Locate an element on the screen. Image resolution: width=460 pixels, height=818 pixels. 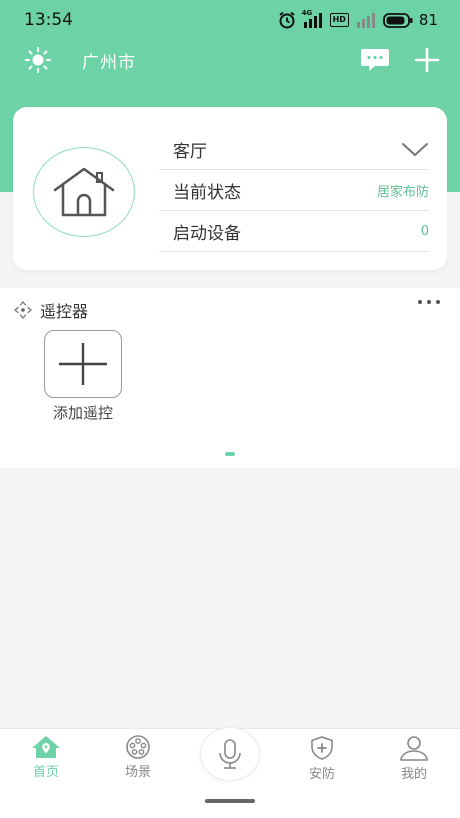
battery-indicator: 81 is located at coordinates (410, 20).